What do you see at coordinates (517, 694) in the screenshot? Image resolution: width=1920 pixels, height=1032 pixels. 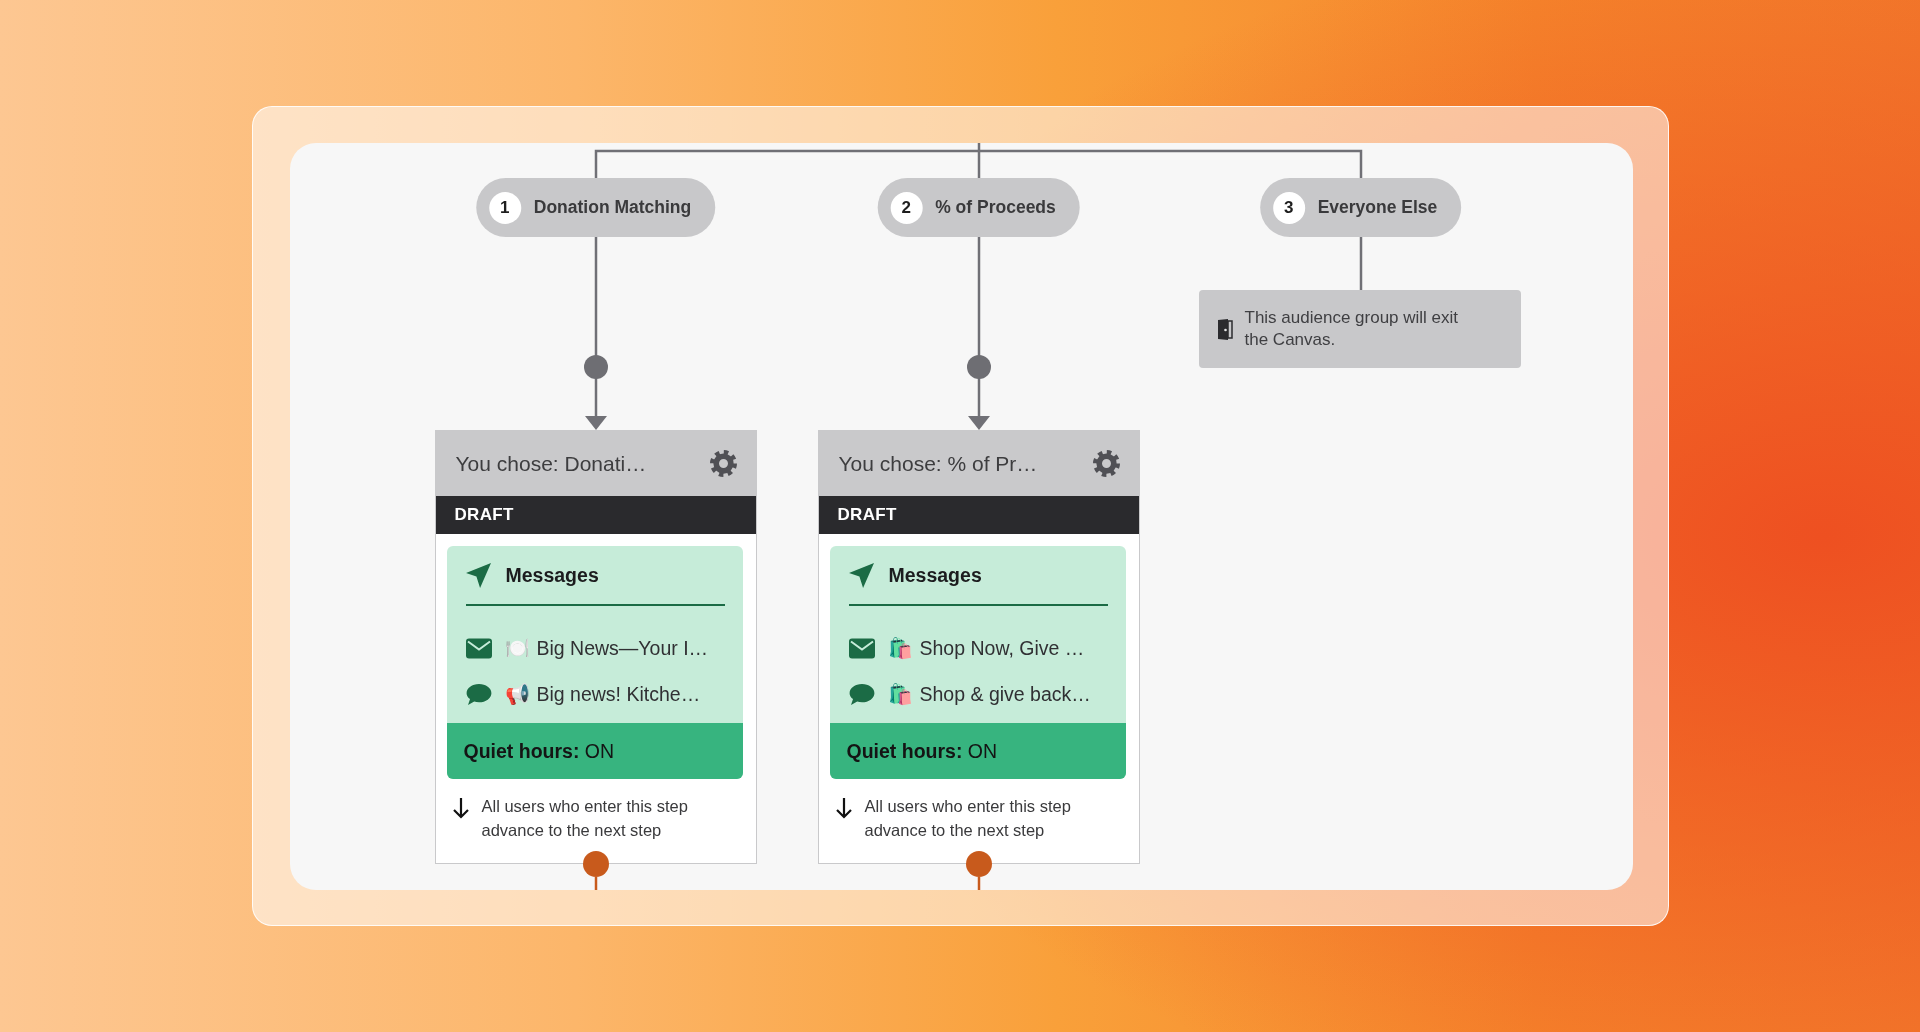 I see `emoji-icon: 📢` at bounding box center [517, 694].